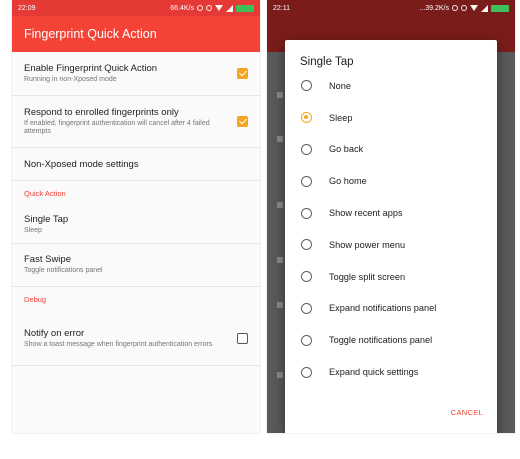  What do you see at coordinates (366, 213) in the screenshot?
I see `option-label: Show recent apps` at bounding box center [366, 213].